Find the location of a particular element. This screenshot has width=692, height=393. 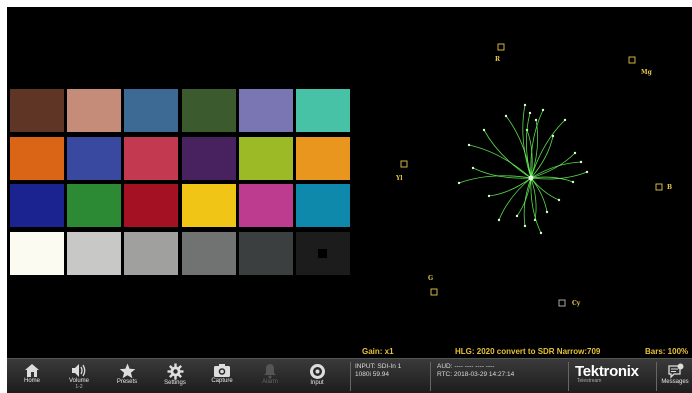

input-label: Input is located at coordinates (317, 383).